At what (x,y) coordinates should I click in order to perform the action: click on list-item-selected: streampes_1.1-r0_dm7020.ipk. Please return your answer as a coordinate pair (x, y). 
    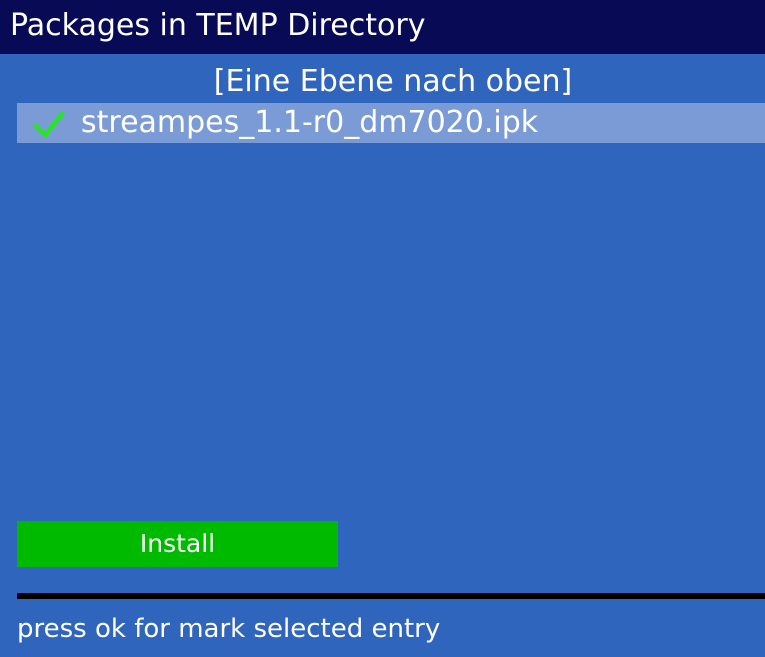
    Looking at the image, I should click on (391, 123).